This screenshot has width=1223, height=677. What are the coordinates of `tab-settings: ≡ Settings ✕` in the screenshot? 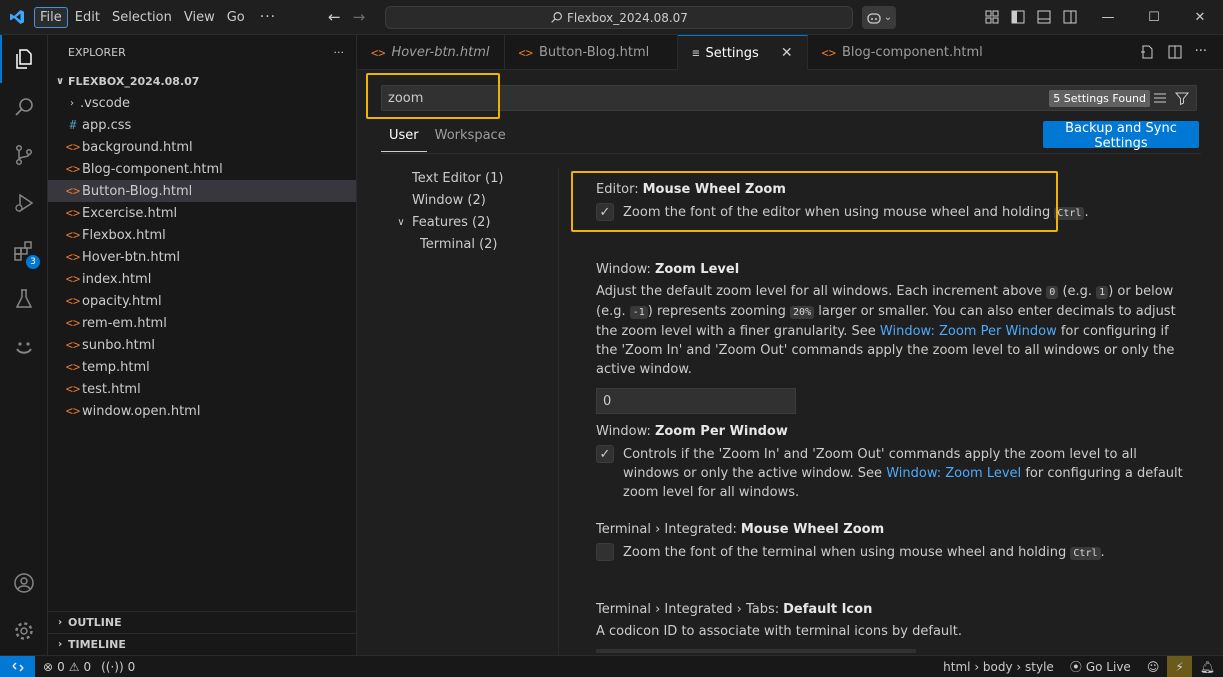 It's located at (743, 52).